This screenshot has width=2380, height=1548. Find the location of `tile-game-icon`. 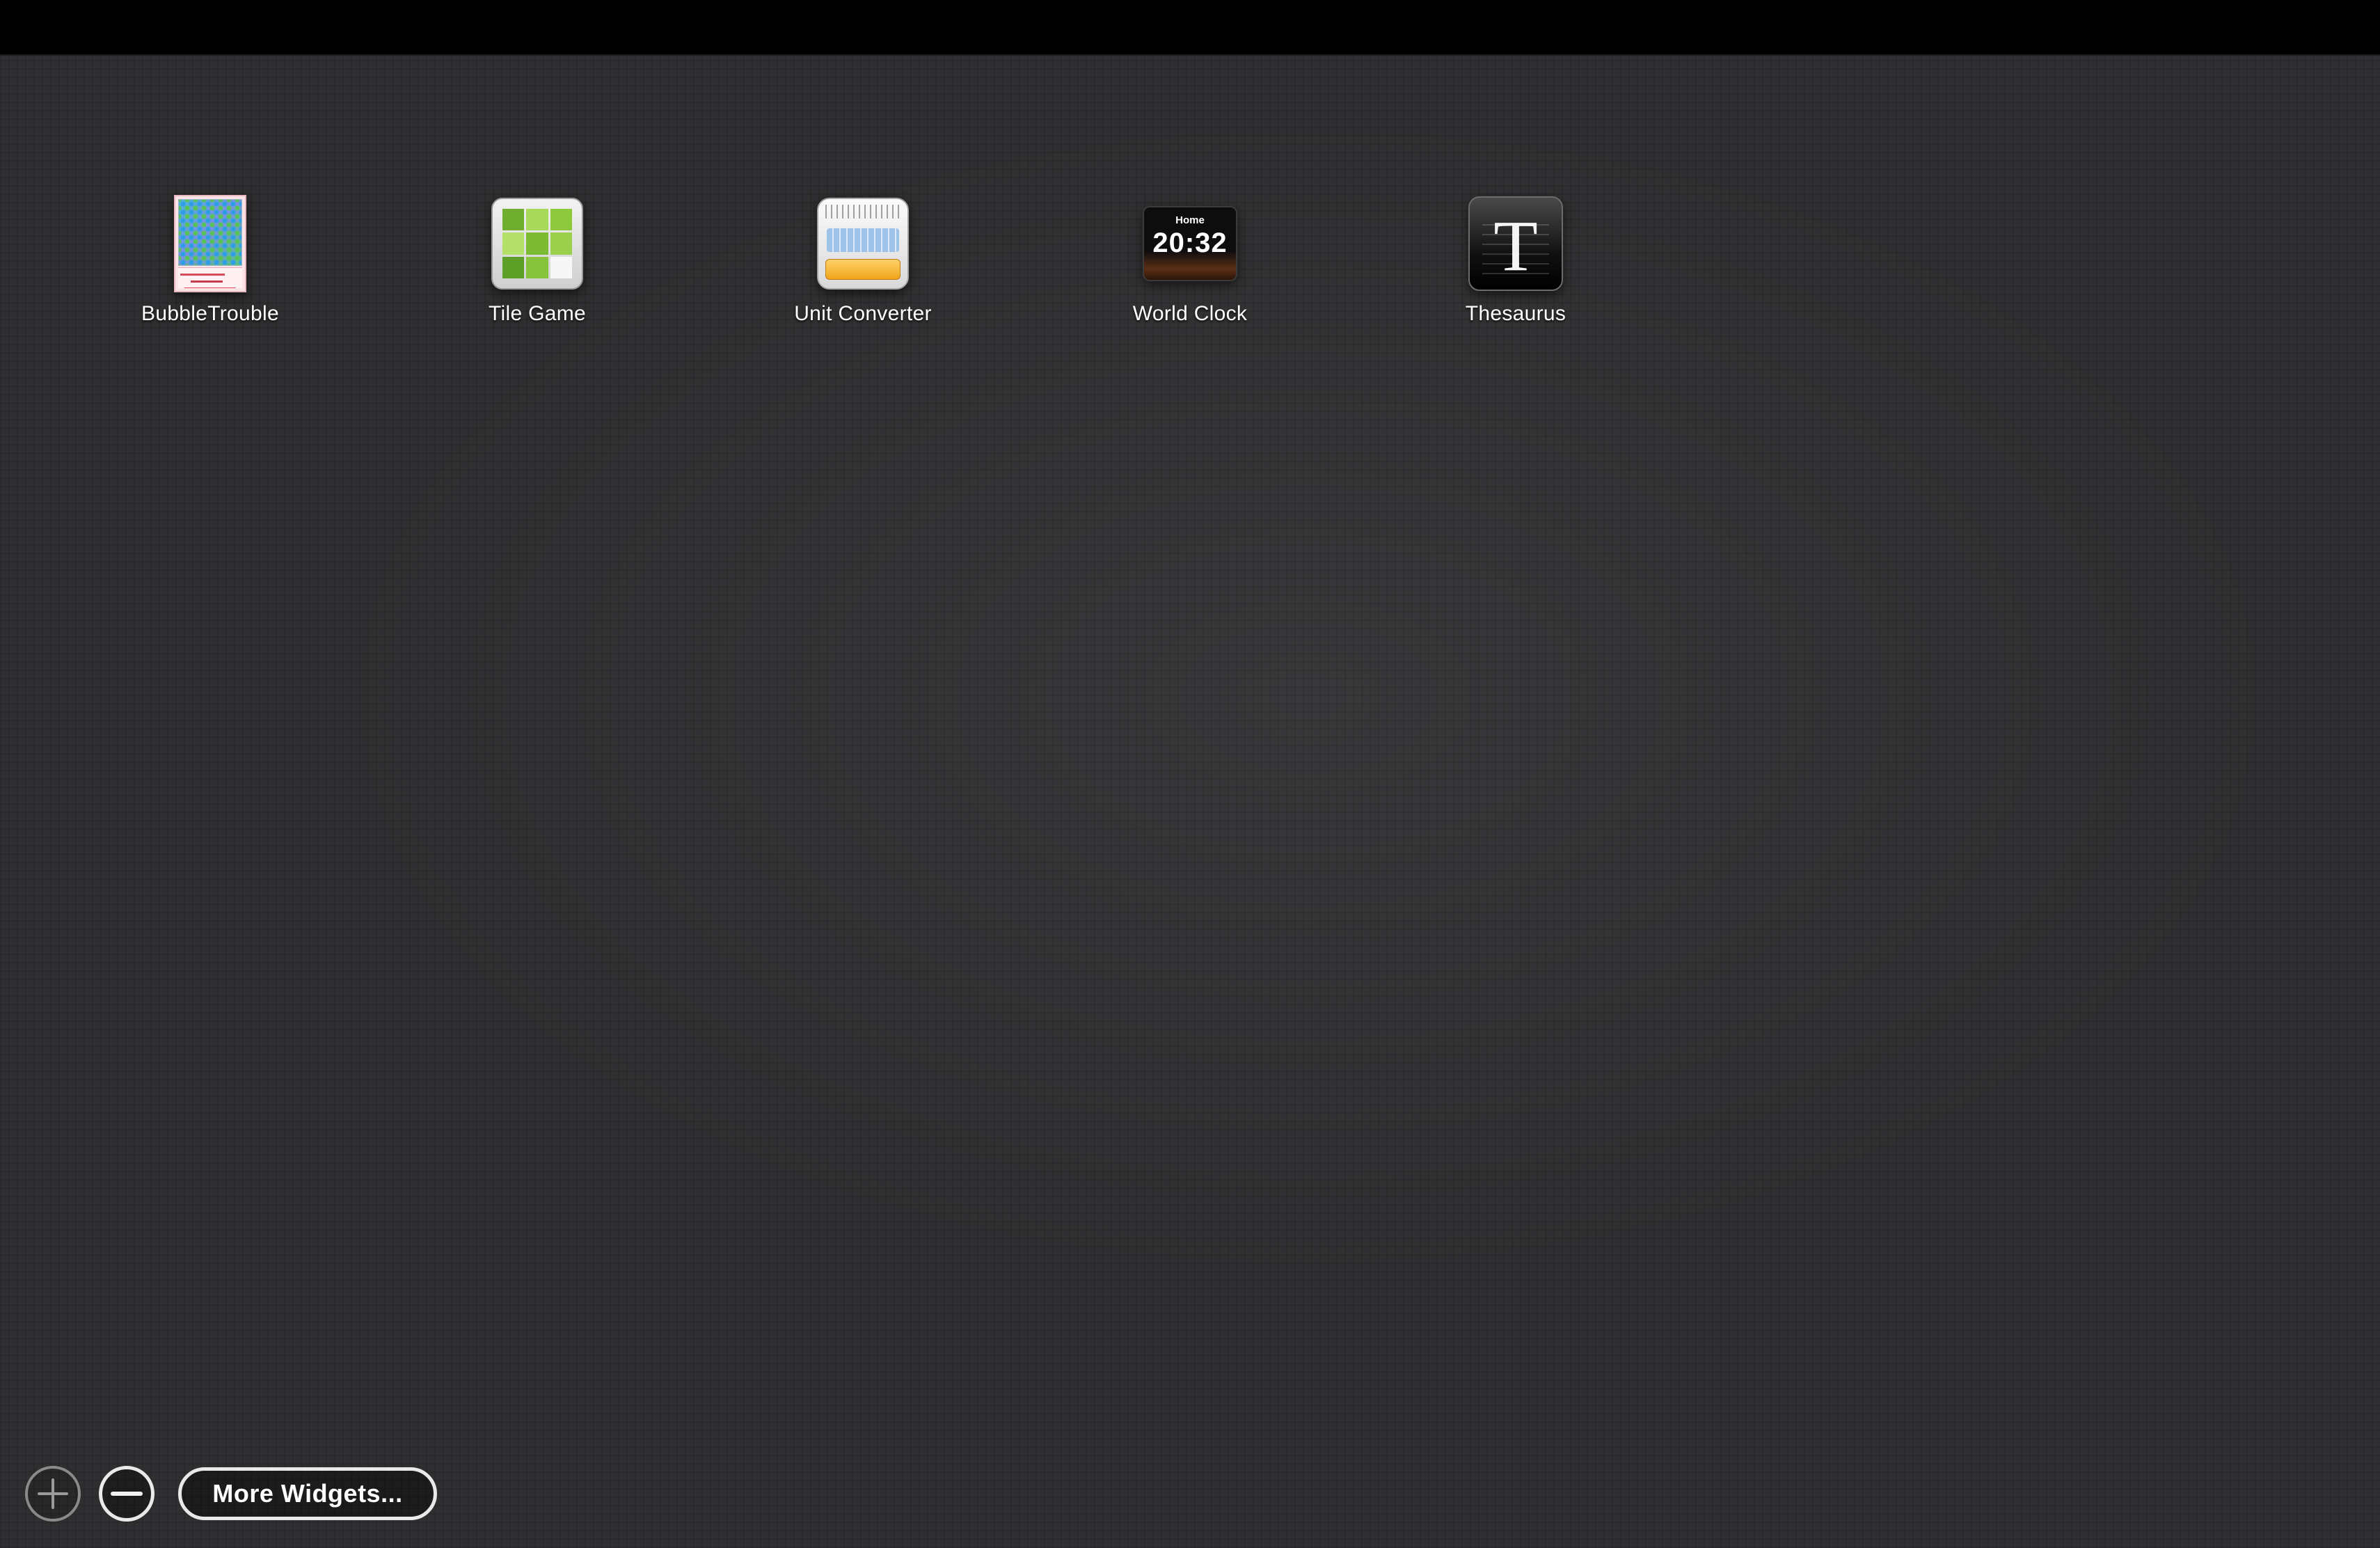

tile-game-icon is located at coordinates (537, 243).